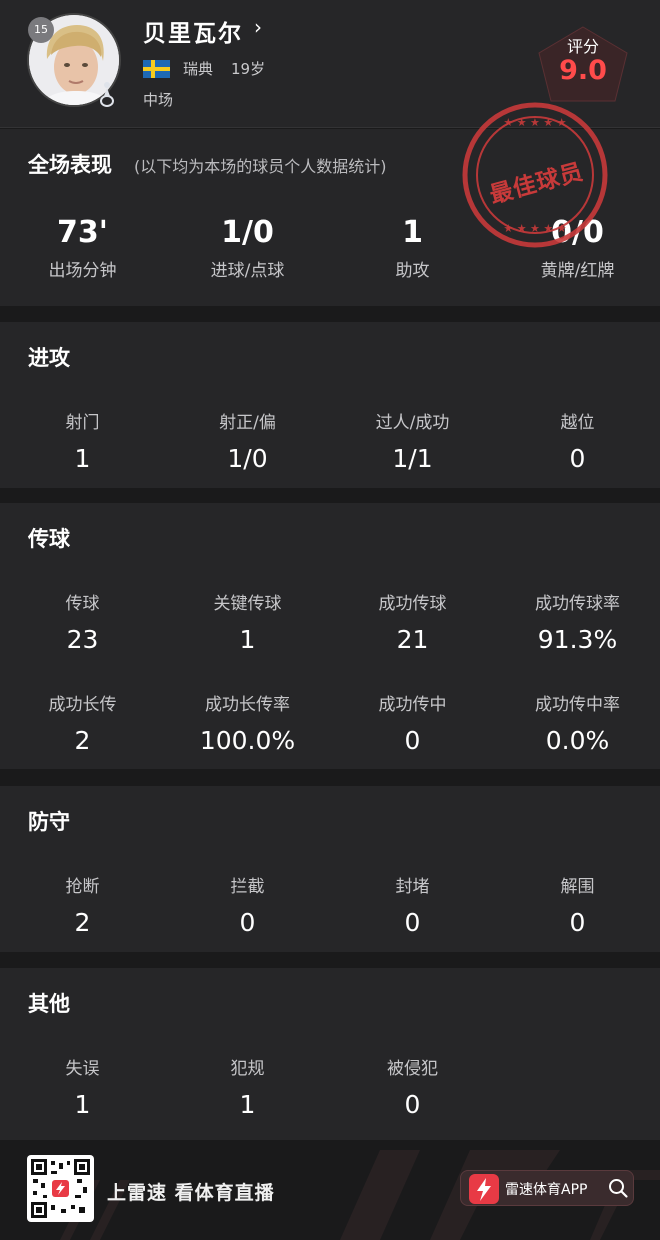 Image resolution: width=660 pixels, height=1240 pixels. What do you see at coordinates (82, 1069) in the screenshot?
I see `stat-label: 失误` at bounding box center [82, 1069].